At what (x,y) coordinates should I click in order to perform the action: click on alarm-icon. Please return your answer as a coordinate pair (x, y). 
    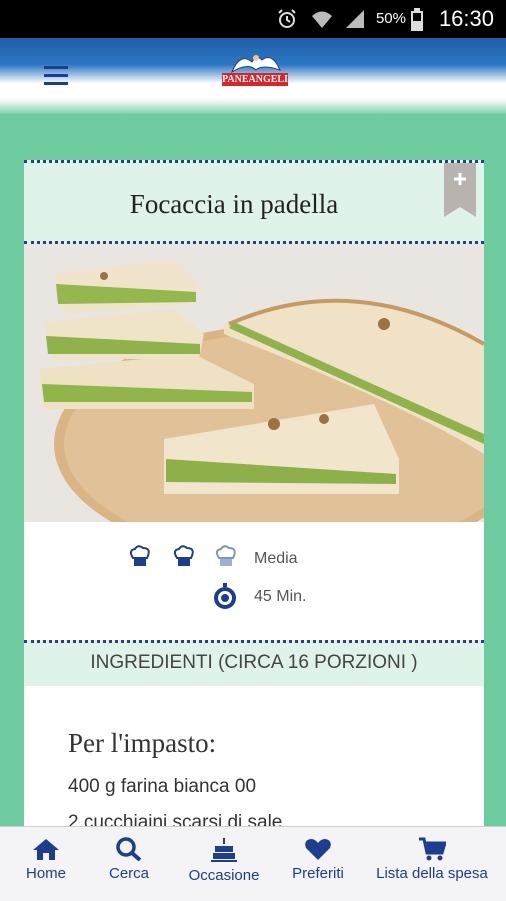
    Looking at the image, I should click on (287, 18).